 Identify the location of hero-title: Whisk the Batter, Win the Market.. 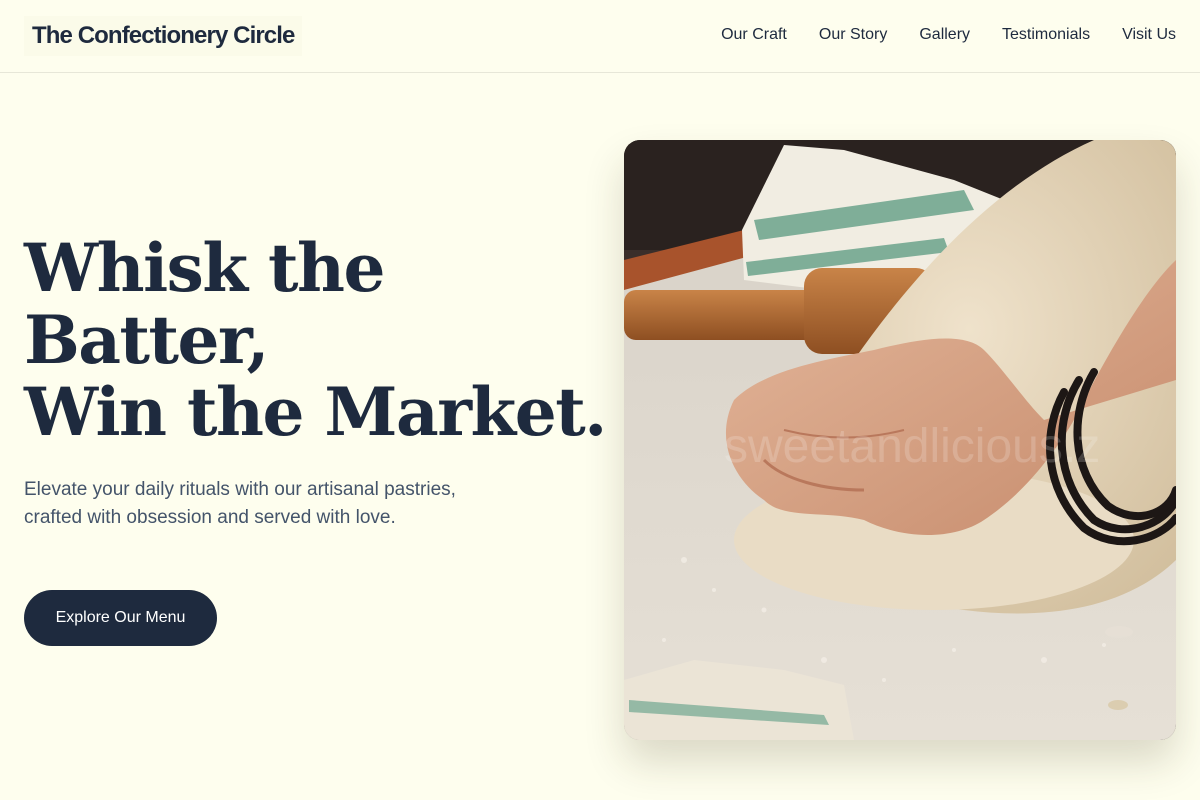
(315, 340).